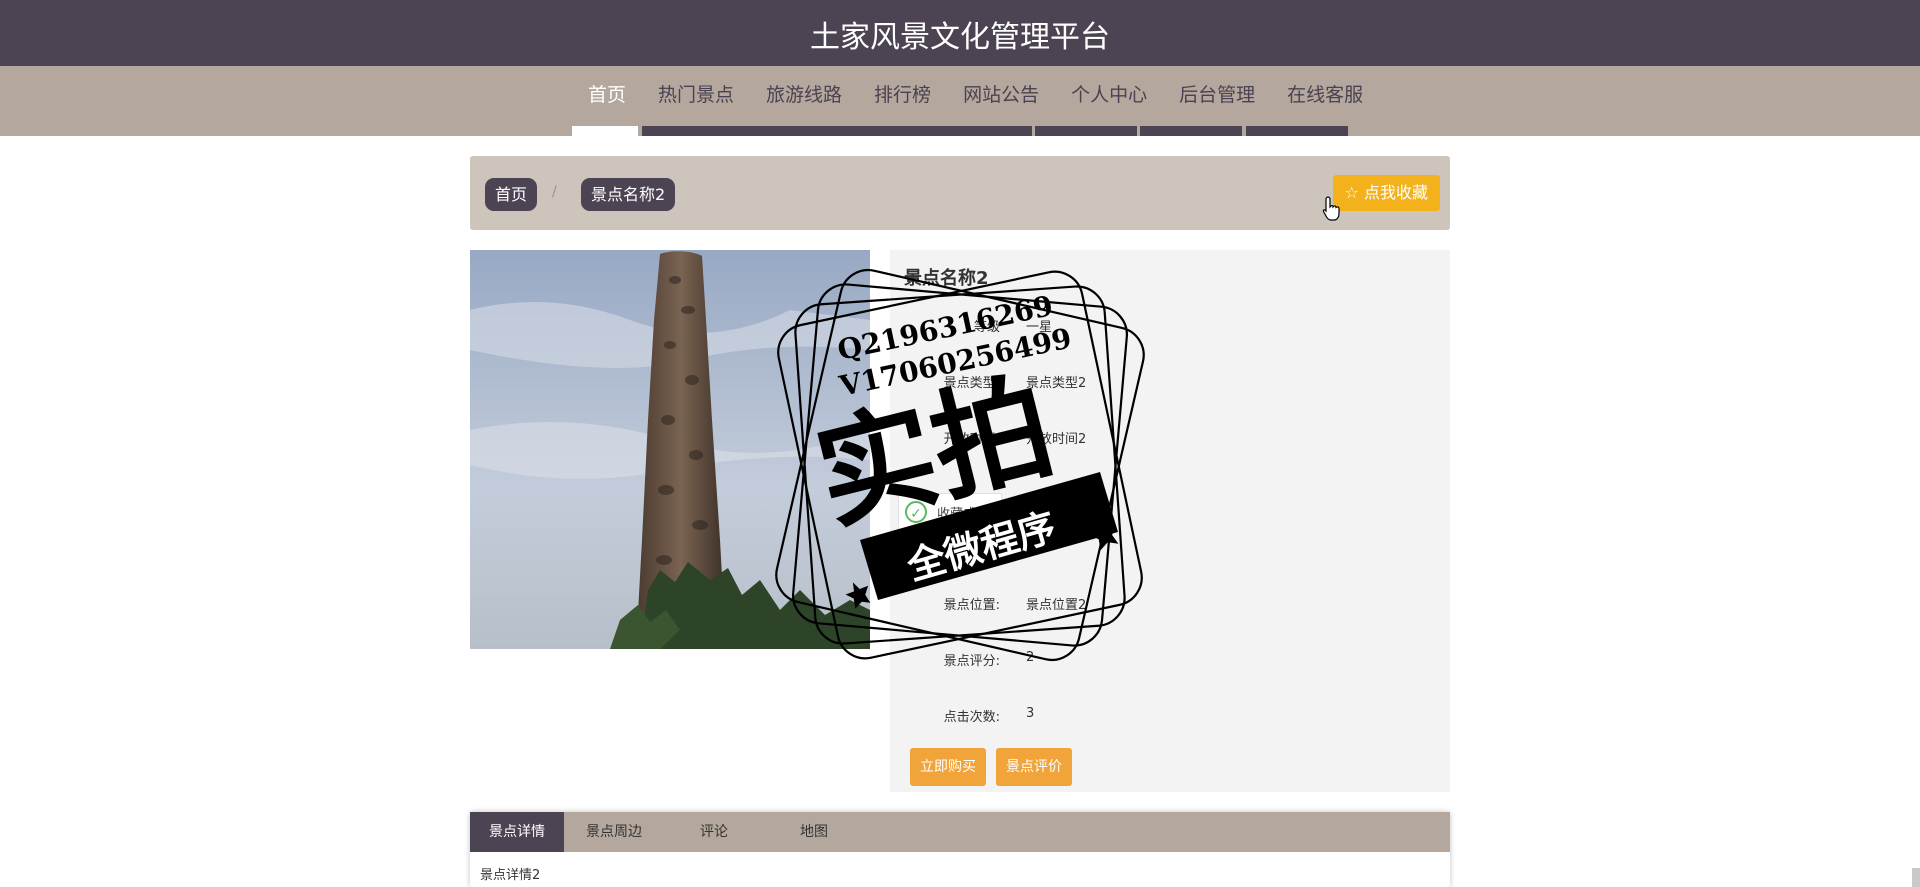 The width and height of the screenshot is (1920, 887). What do you see at coordinates (510, 875) in the screenshot?
I see `tab-content: 景点详情2` at bounding box center [510, 875].